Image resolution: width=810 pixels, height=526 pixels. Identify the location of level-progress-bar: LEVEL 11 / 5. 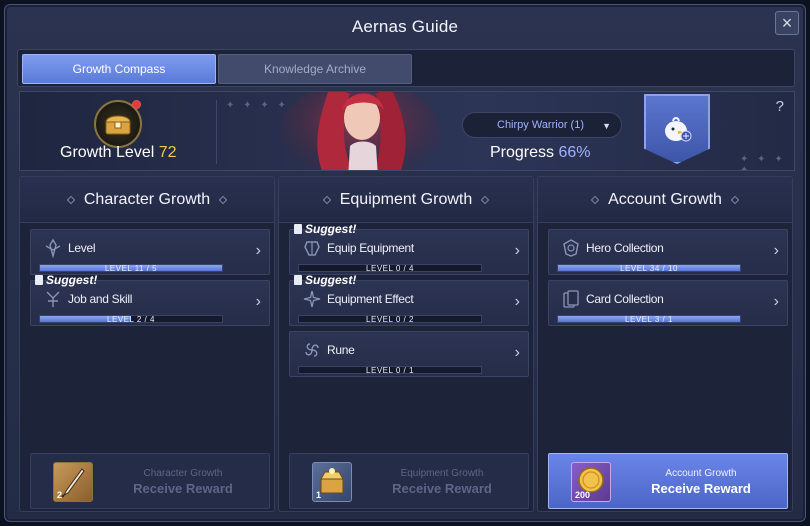
(131, 268).